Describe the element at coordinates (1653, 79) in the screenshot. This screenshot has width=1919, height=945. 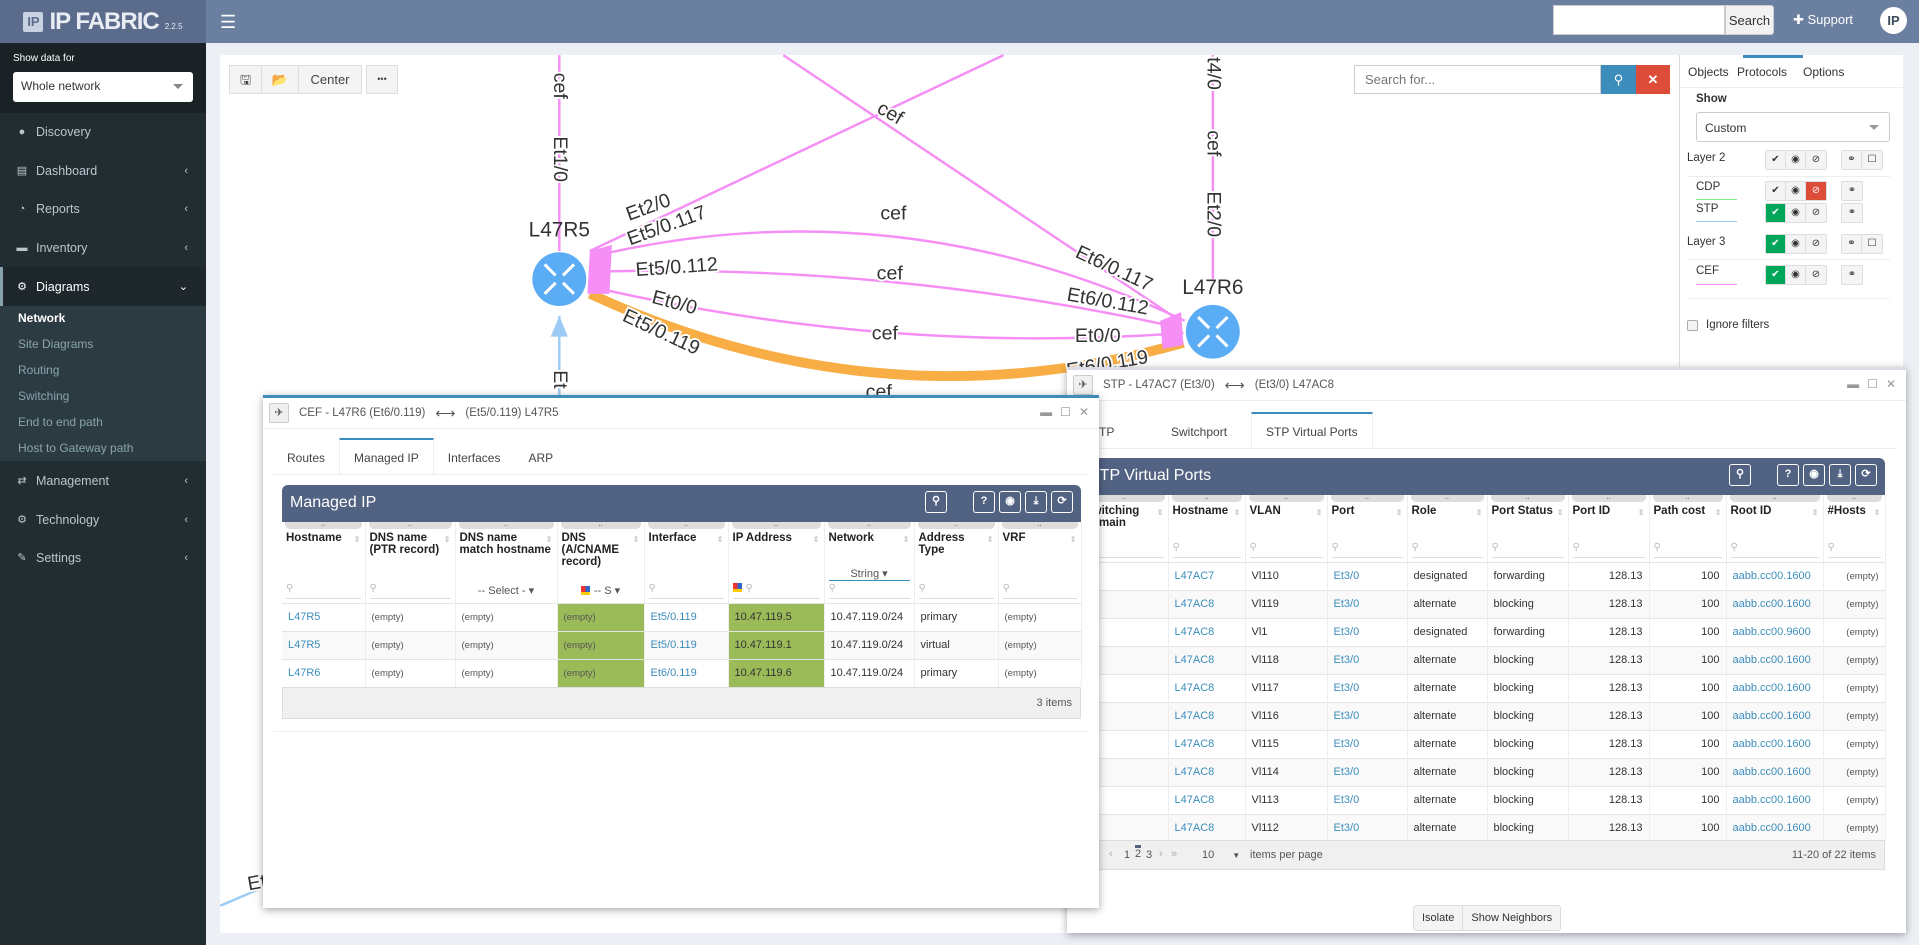
I see `graph-clear-button: ✕` at that location.